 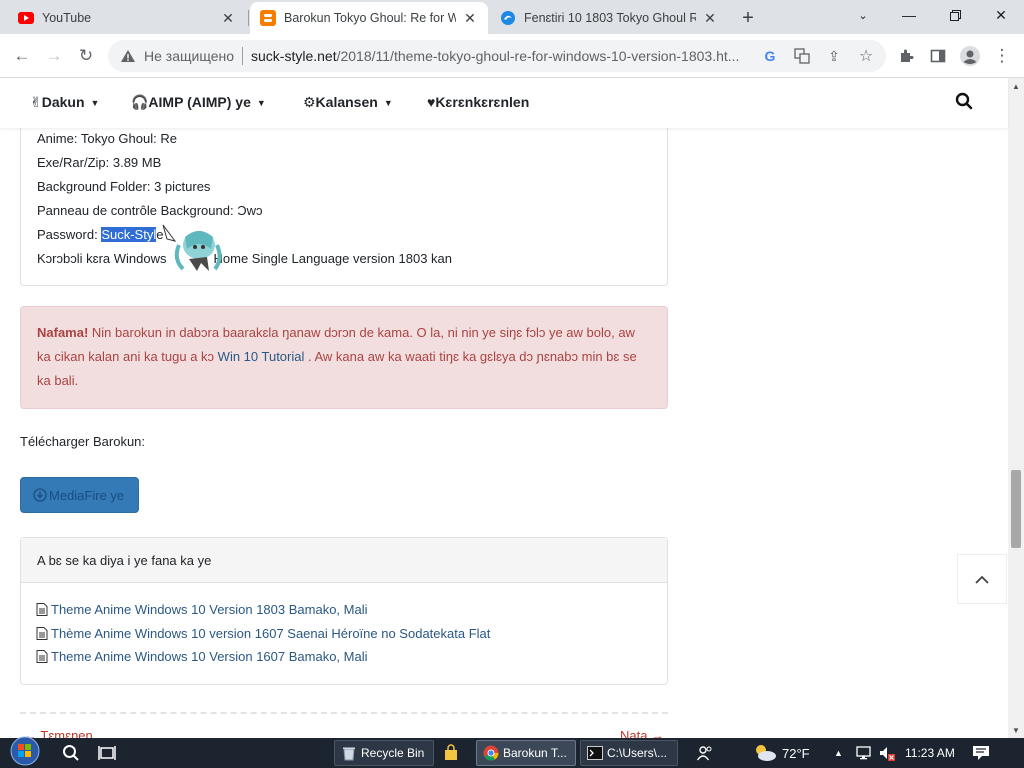 What do you see at coordinates (838, 753) in the screenshot?
I see `tray-overflow-icon: ▲` at bounding box center [838, 753].